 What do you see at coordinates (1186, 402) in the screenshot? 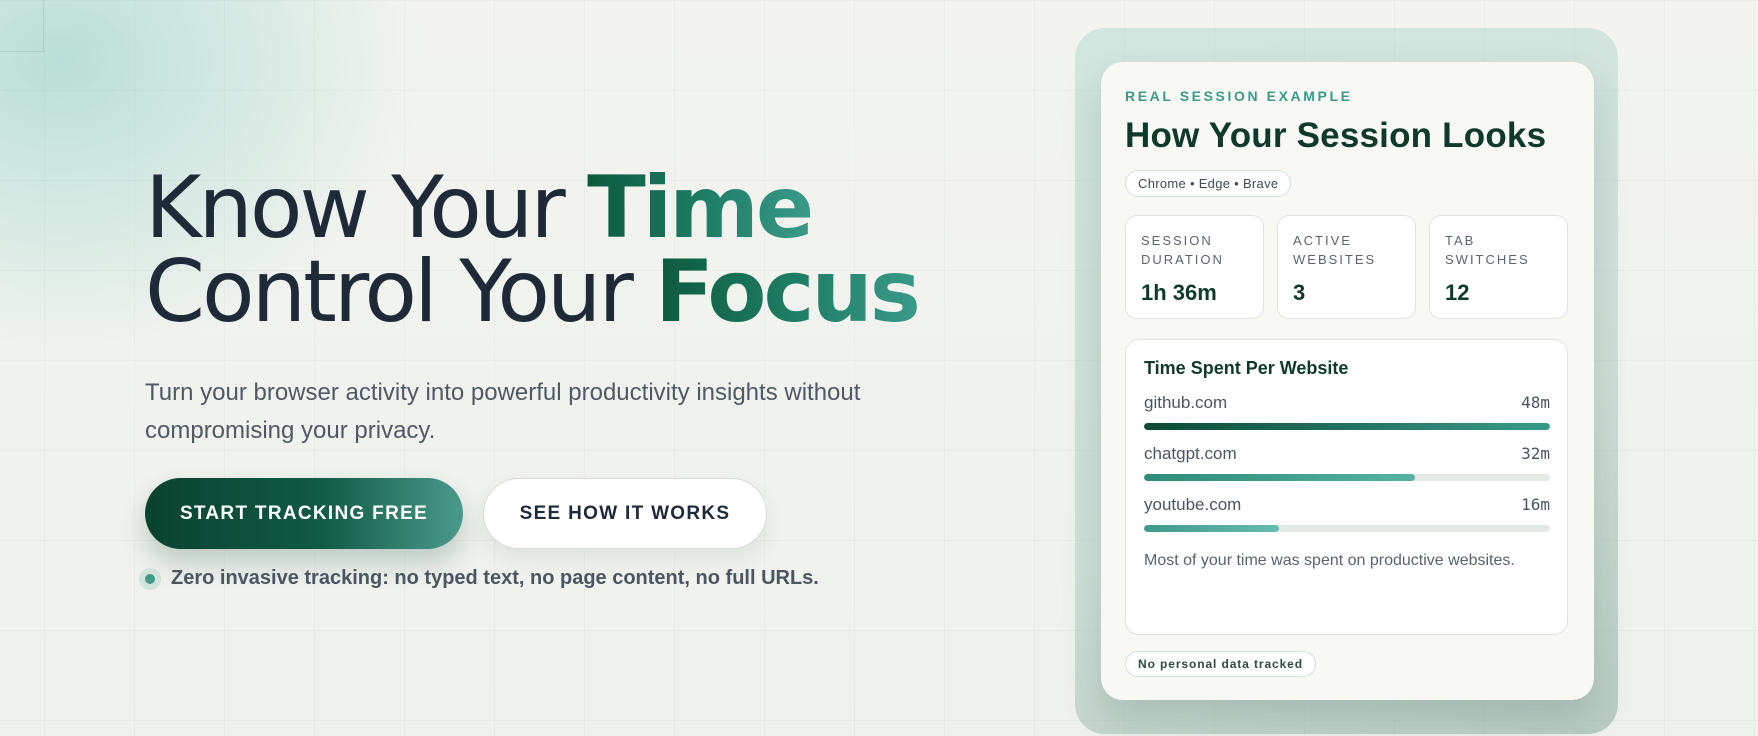
I see `site-name: github.com` at bounding box center [1186, 402].